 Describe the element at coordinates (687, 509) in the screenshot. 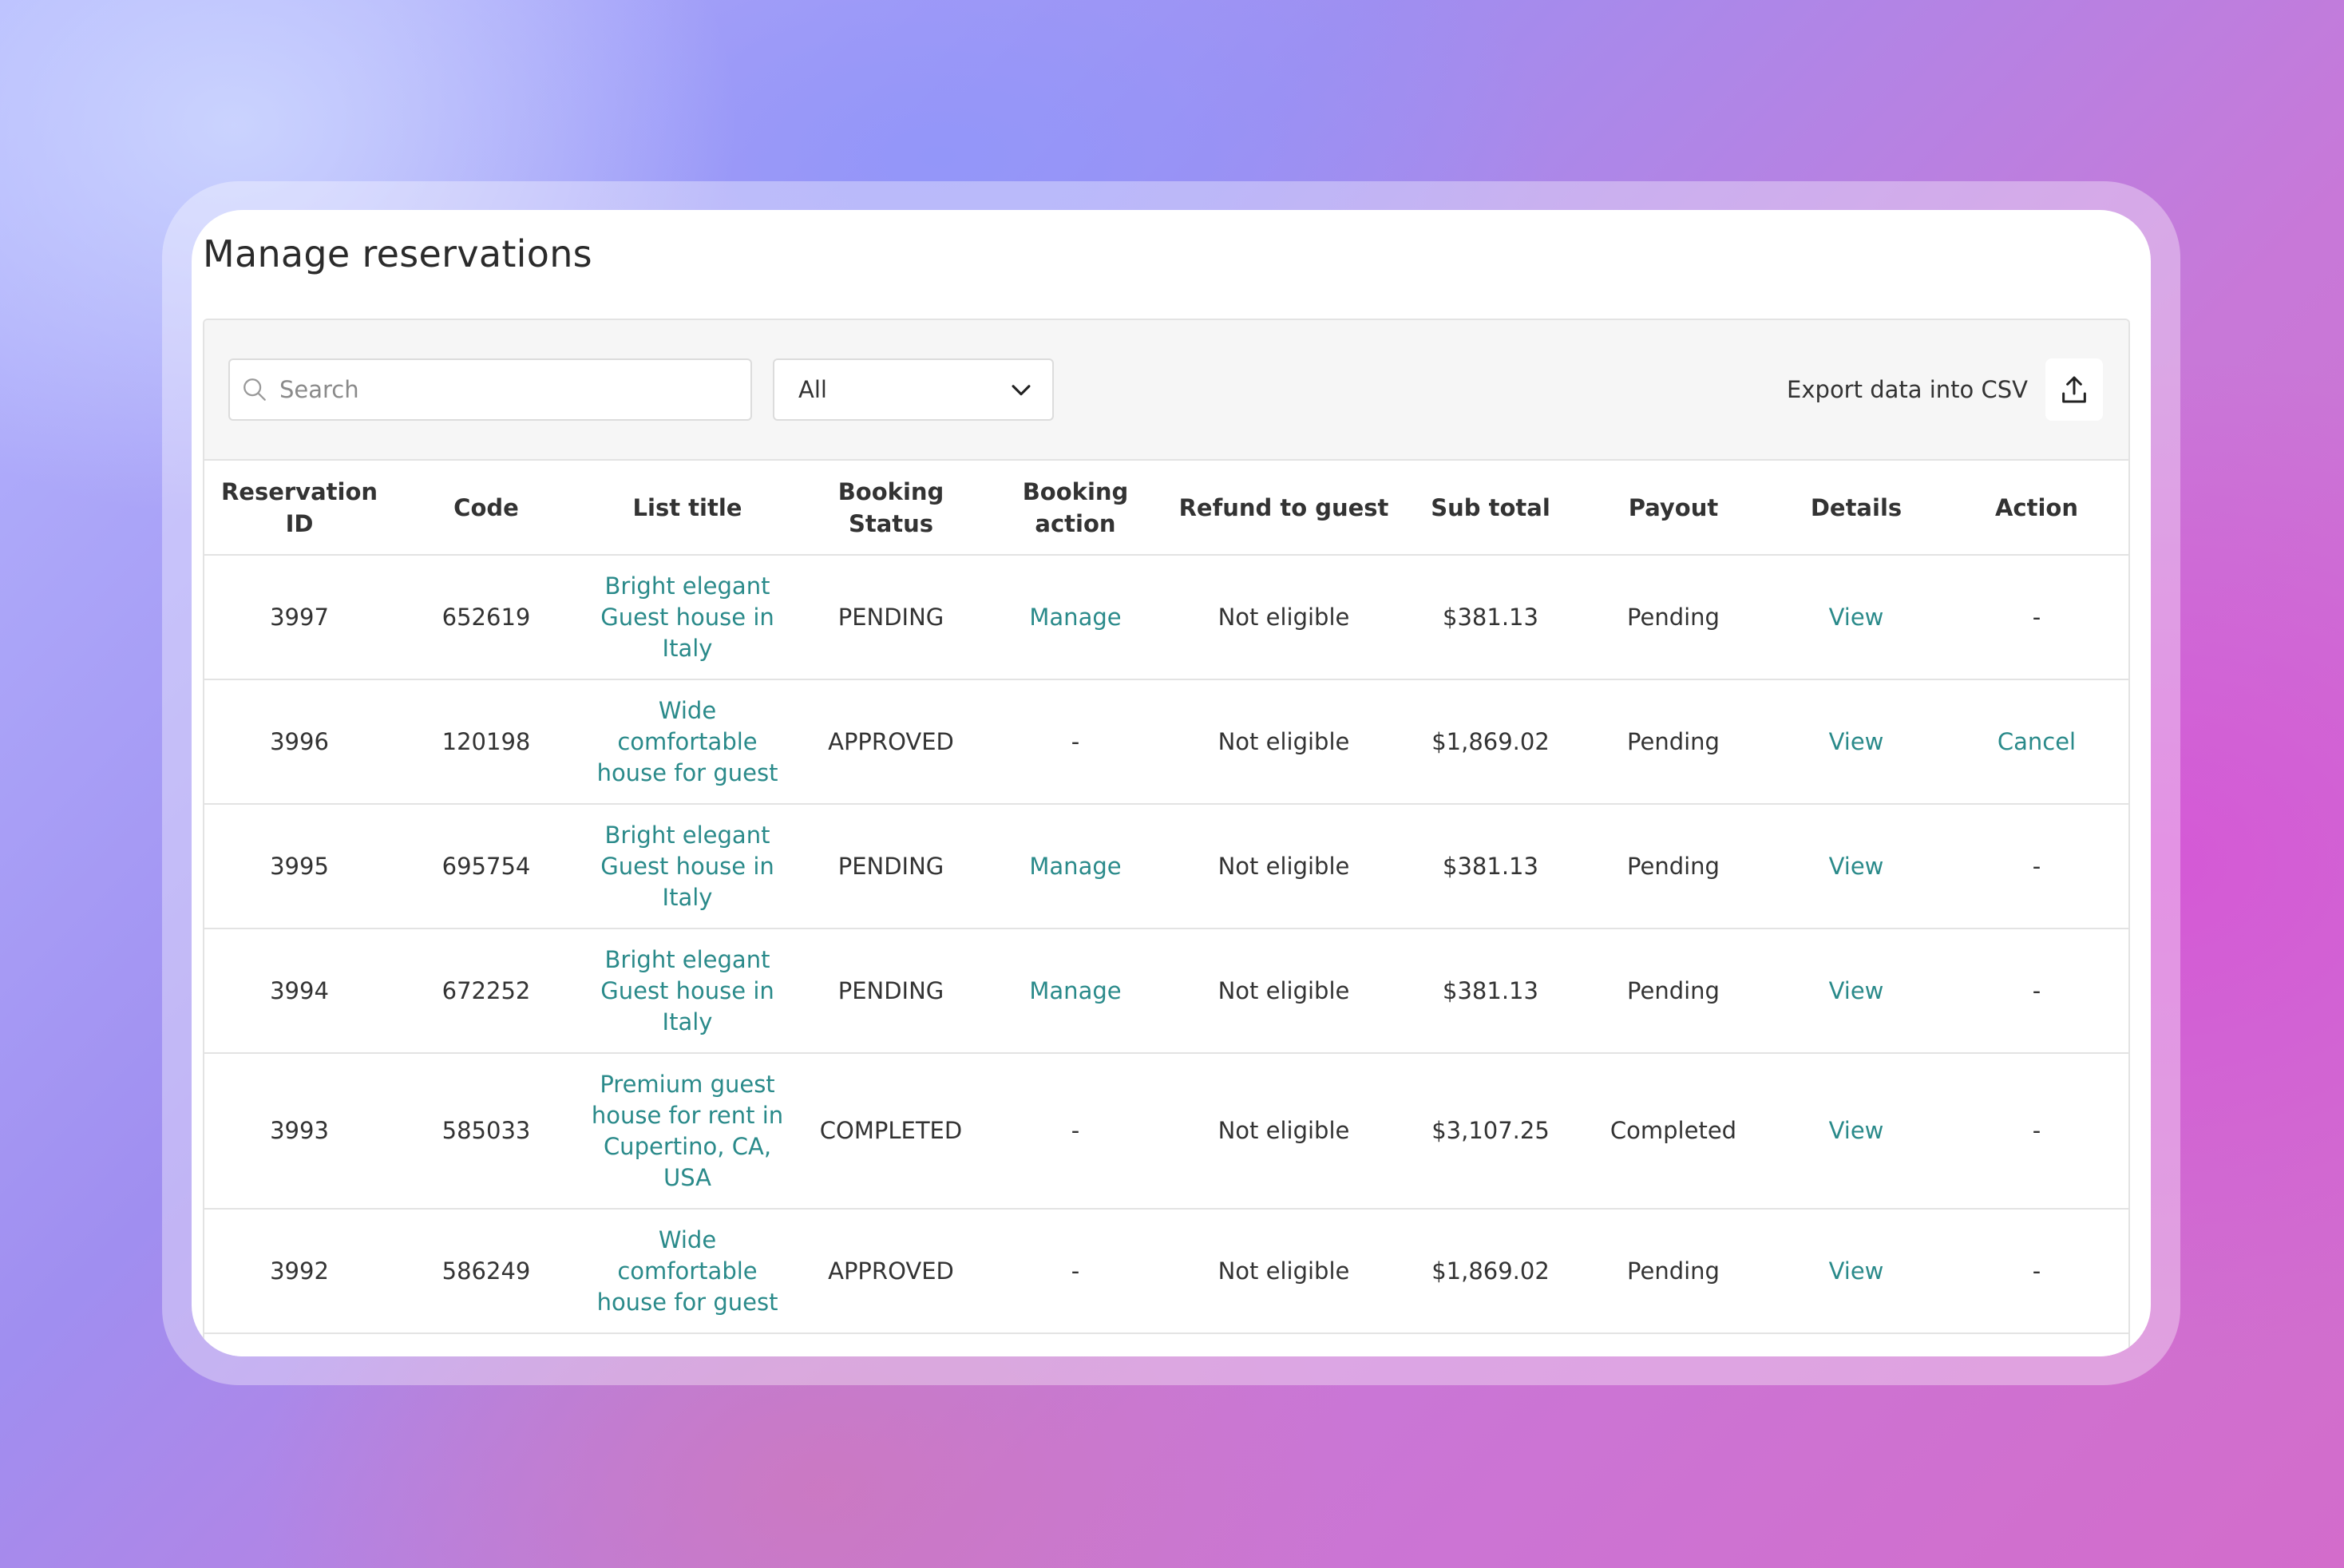

I see `header-list-title: List title` at that location.